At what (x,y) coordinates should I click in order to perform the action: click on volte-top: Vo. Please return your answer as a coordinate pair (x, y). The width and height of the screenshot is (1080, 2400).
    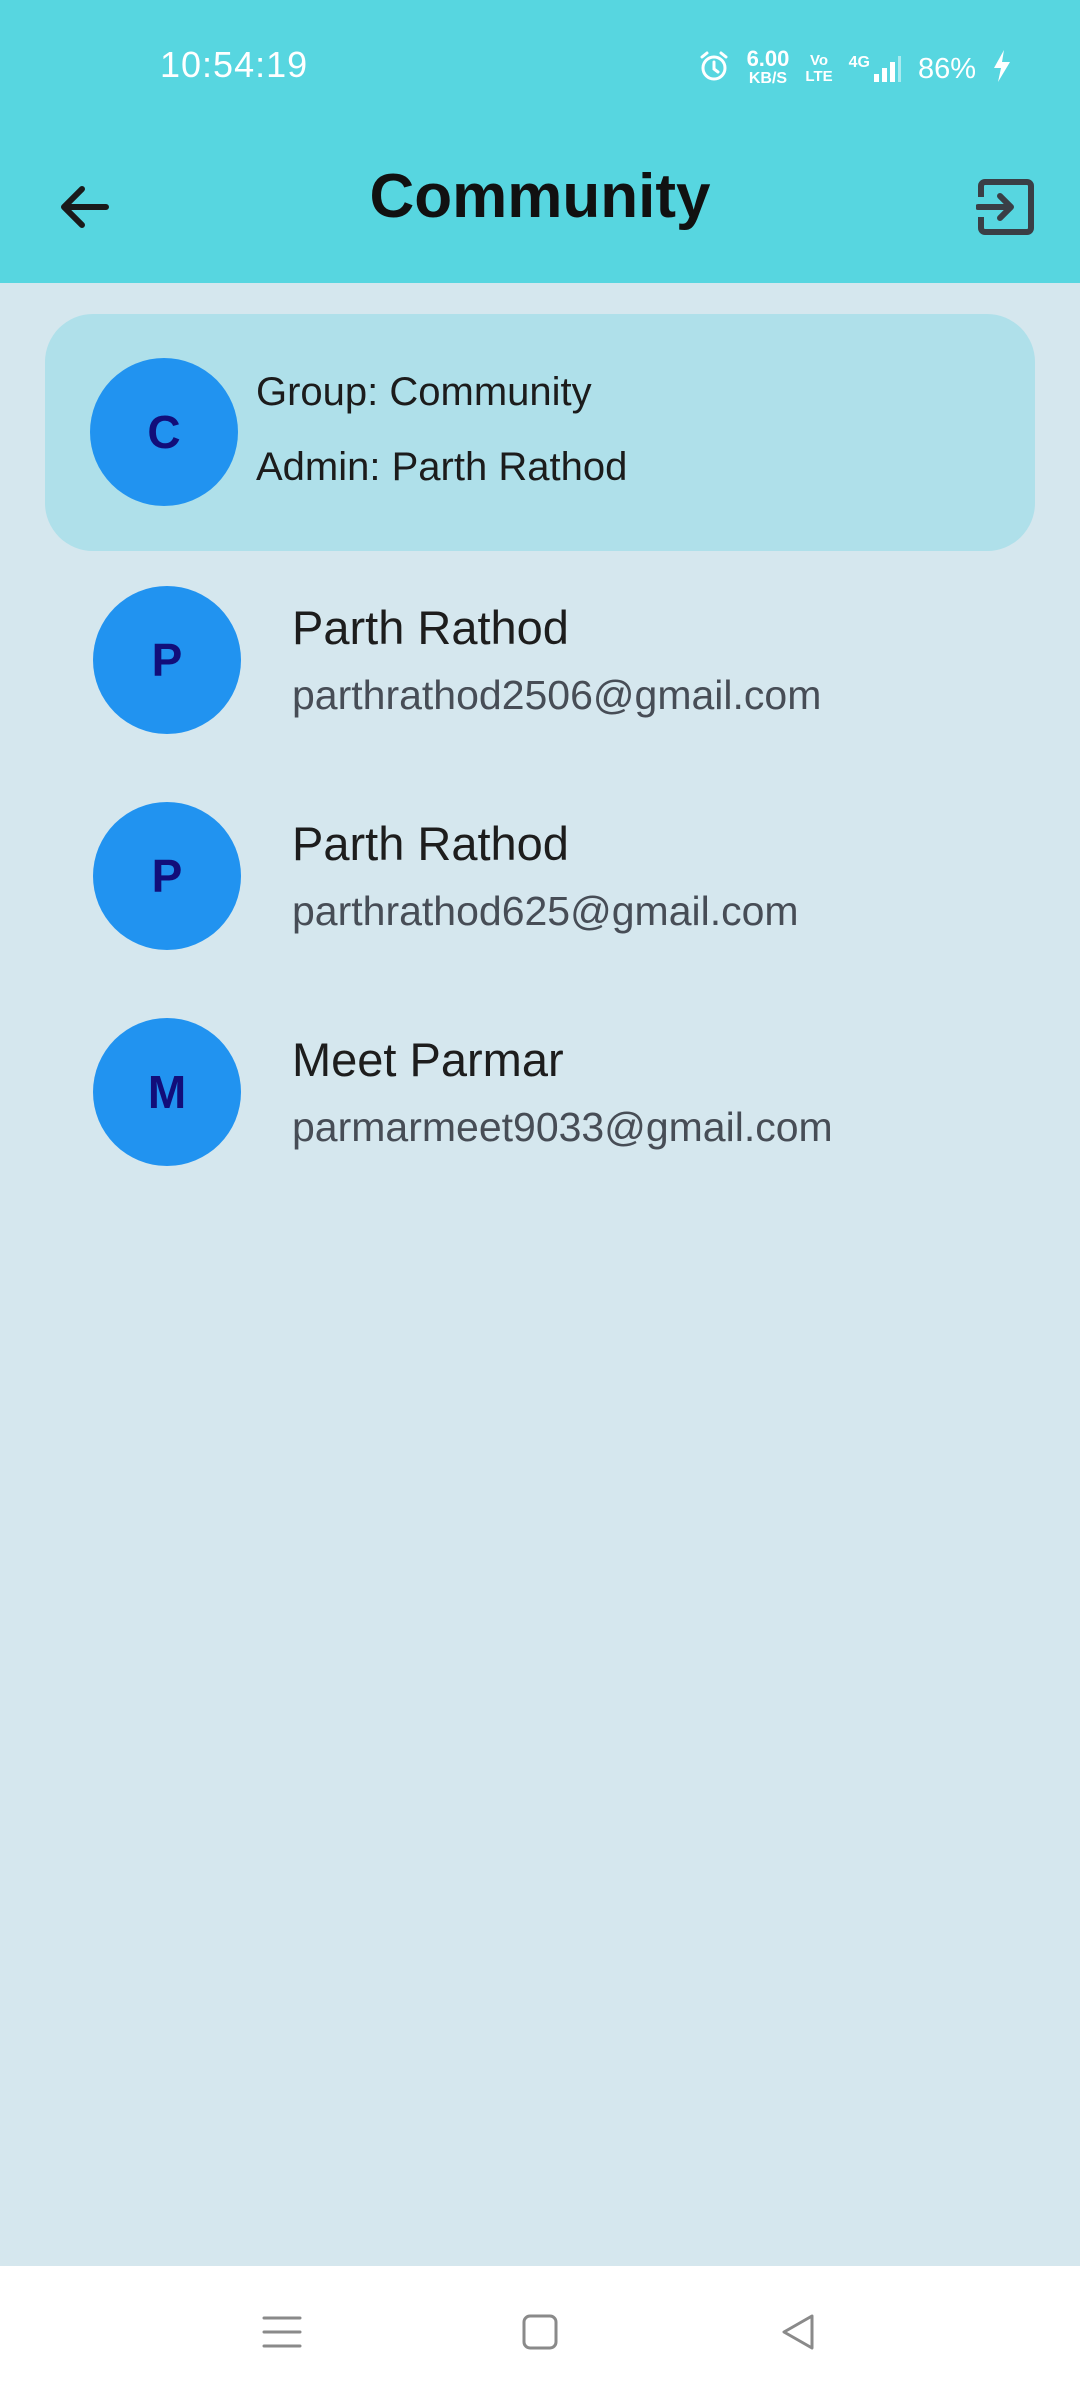
    Looking at the image, I should click on (819, 60).